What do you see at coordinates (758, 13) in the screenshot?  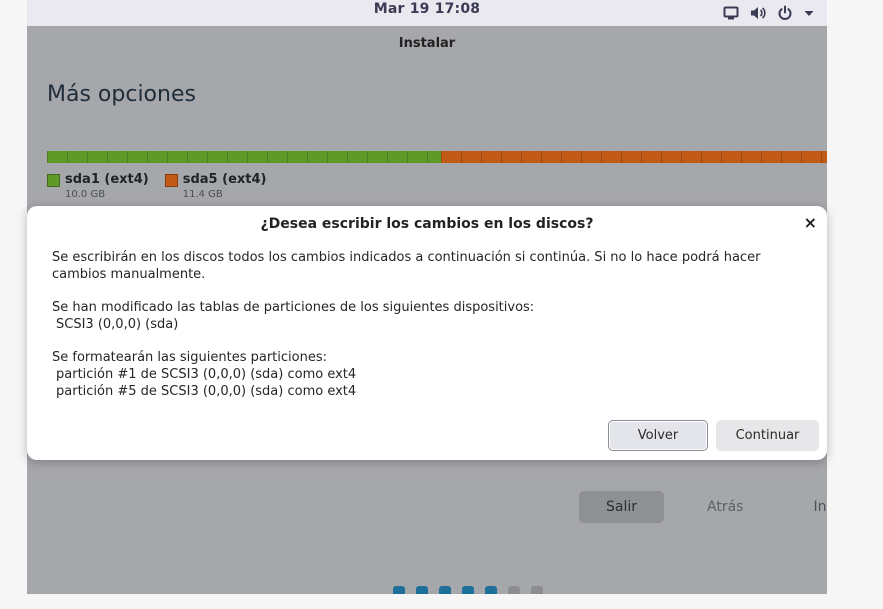 I see `volume-icon` at bounding box center [758, 13].